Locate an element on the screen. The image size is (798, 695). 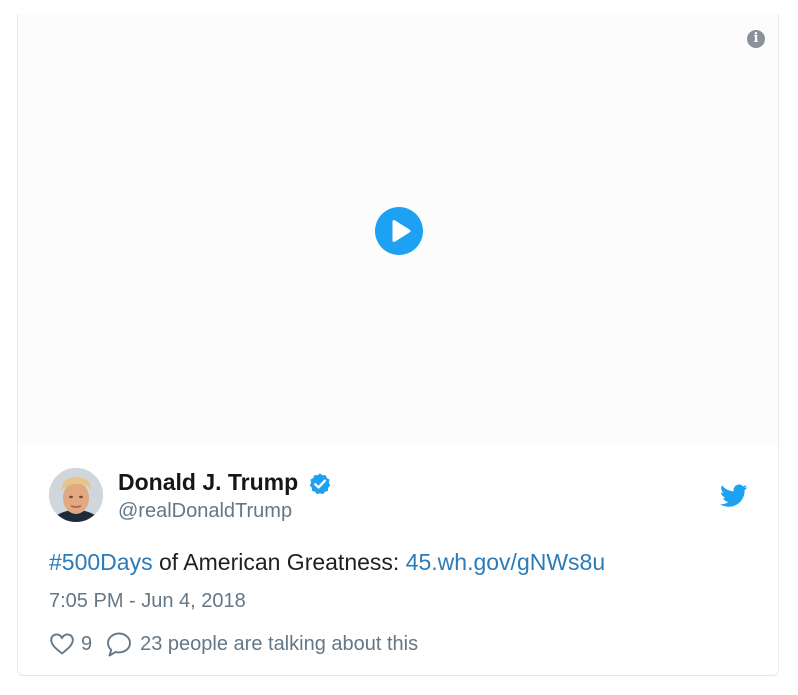
avatar-photo is located at coordinates (76, 495).